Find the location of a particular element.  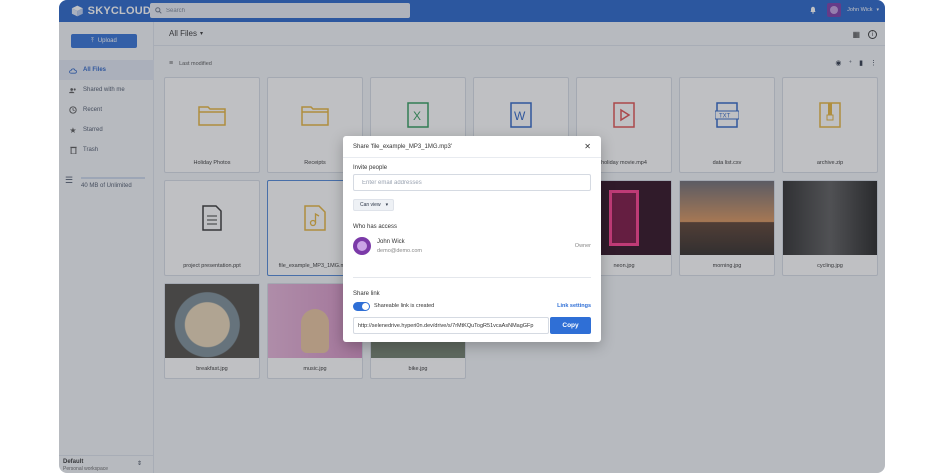

dialog-title: Share 'file_example_MP3_1MG.mp3' is located at coordinates (403, 147).